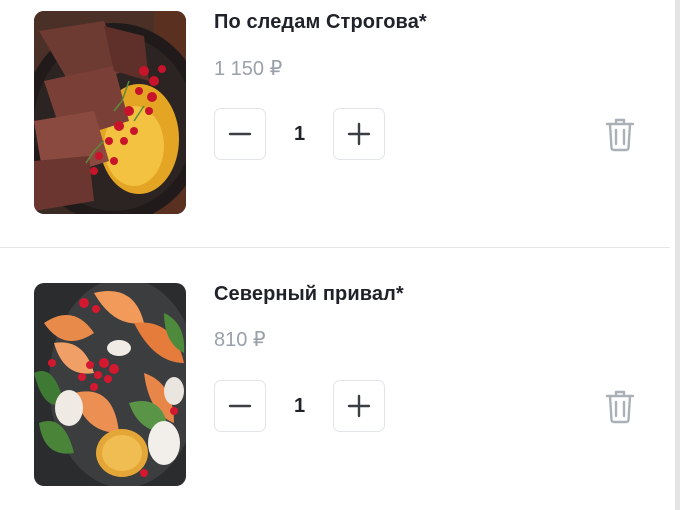  I want to click on increase-quantity-button, so click(359, 406).